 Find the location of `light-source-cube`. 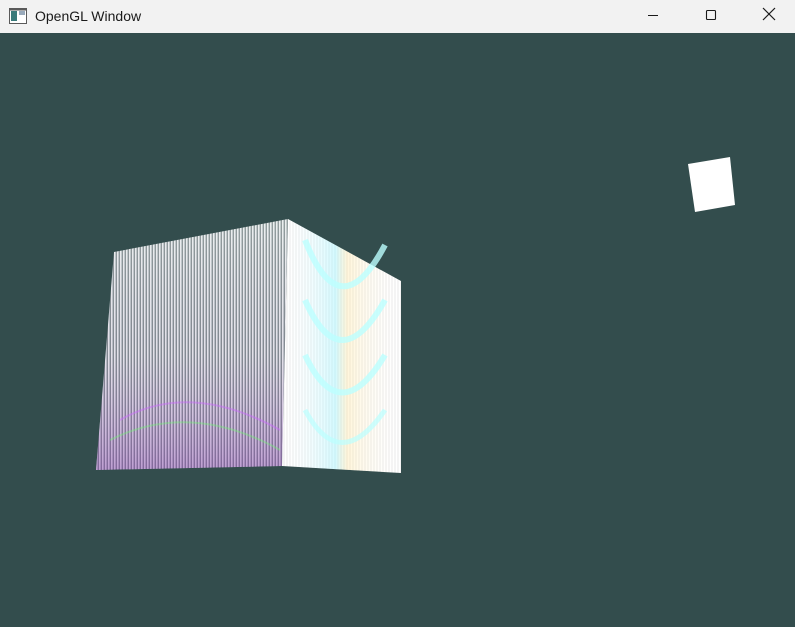

light-source-cube is located at coordinates (711, 184).